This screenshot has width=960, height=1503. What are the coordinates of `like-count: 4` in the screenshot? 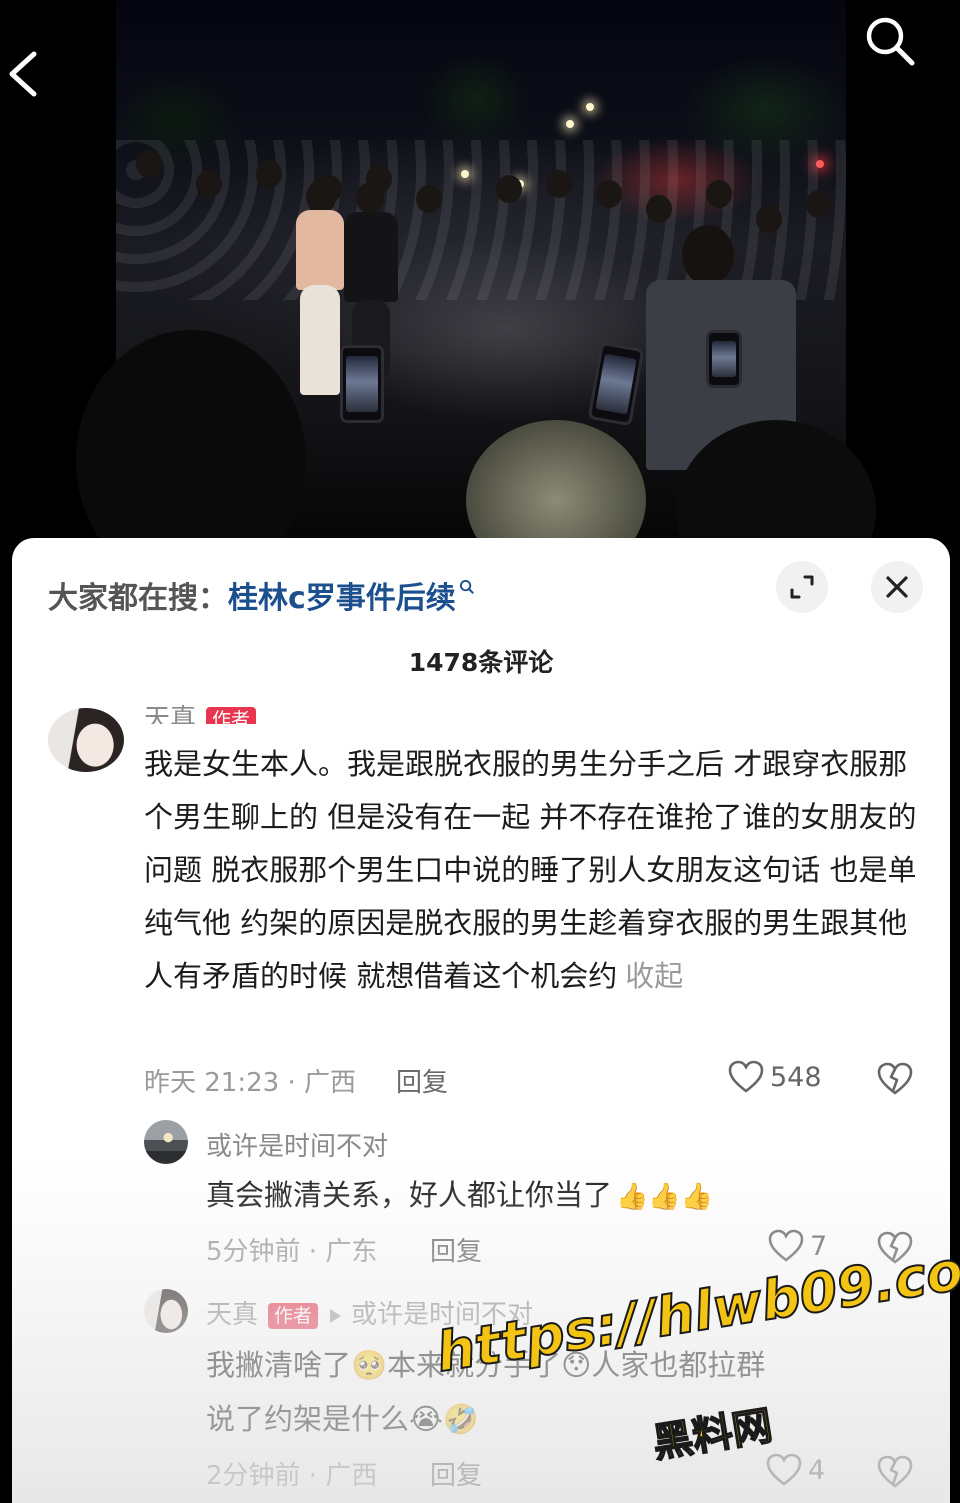 It's located at (817, 1470).